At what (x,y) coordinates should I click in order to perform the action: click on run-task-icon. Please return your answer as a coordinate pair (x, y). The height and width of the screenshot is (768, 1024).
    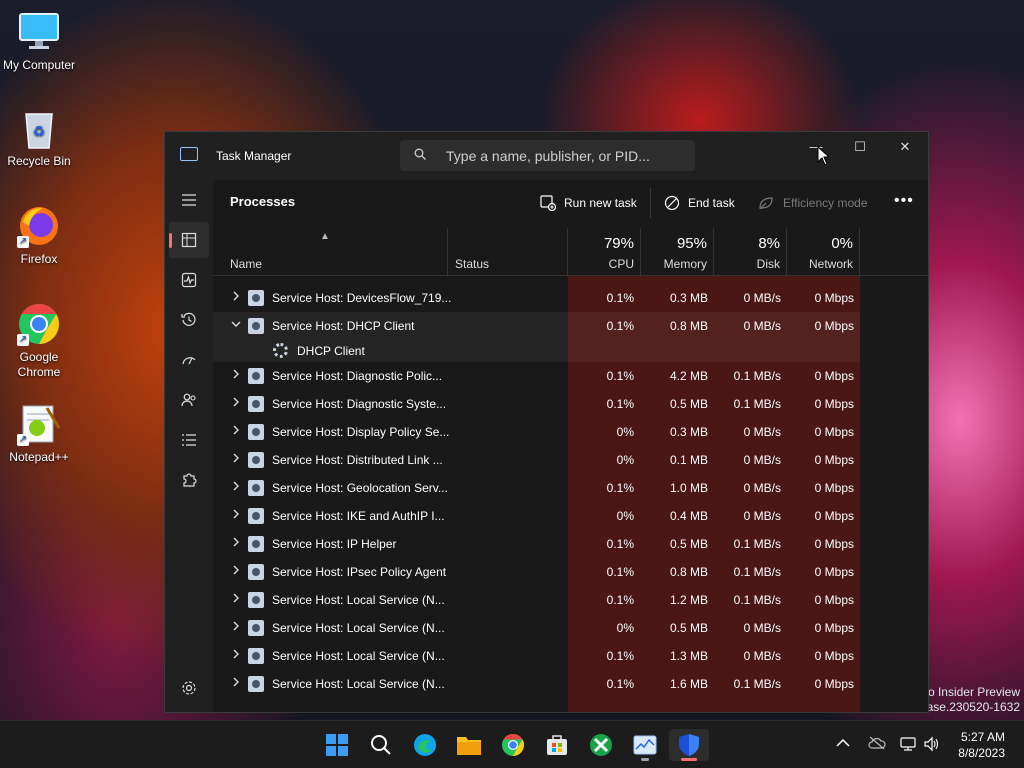
    Looking at the image, I should click on (548, 203).